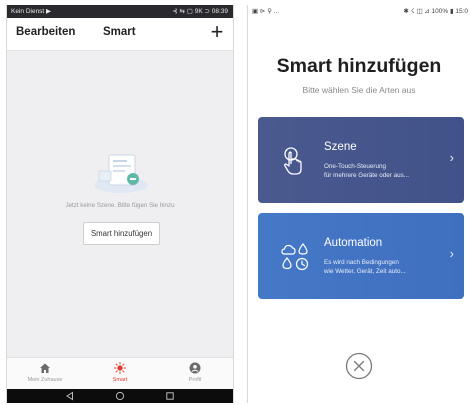 This screenshot has width=470, height=405. Describe the element at coordinates (121, 233) in the screenshot. I see `add-smart-button: Smart hinzufügen` at that location.